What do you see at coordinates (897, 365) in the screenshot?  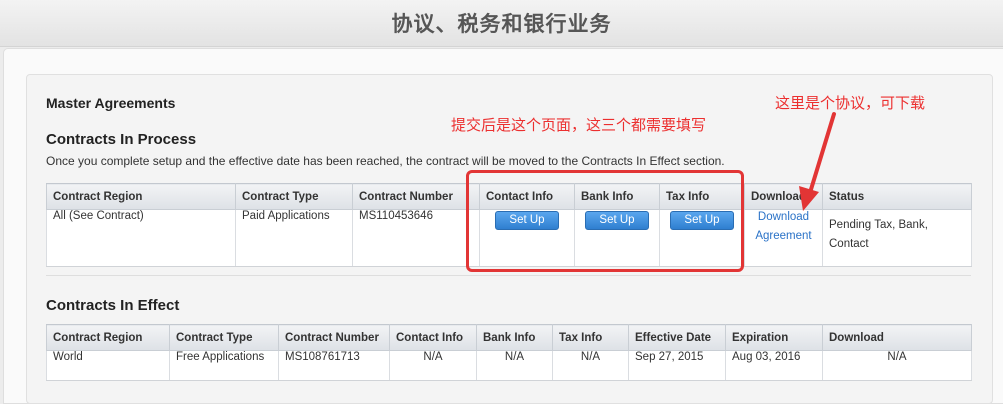 I see `download-cell: N/A` at bounding box center [897, 365].